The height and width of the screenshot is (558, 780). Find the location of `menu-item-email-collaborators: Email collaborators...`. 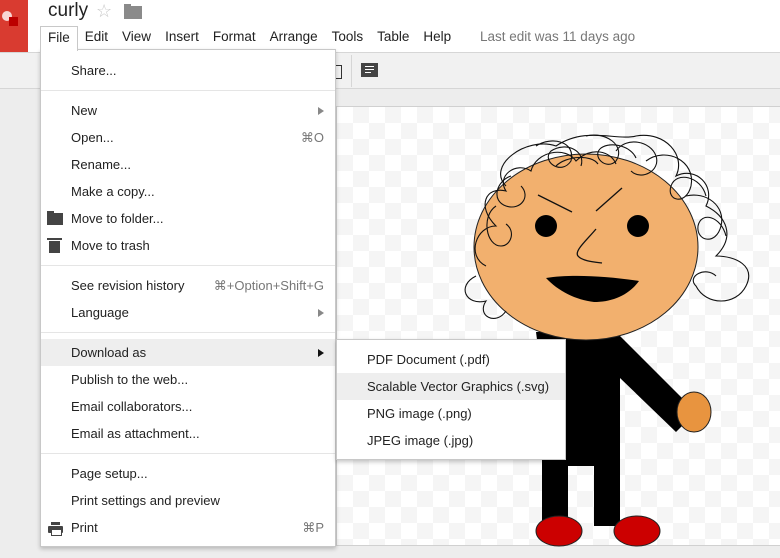

menu-item-email-collaborators: Email collaborators... is located at coordinates (188, 406).